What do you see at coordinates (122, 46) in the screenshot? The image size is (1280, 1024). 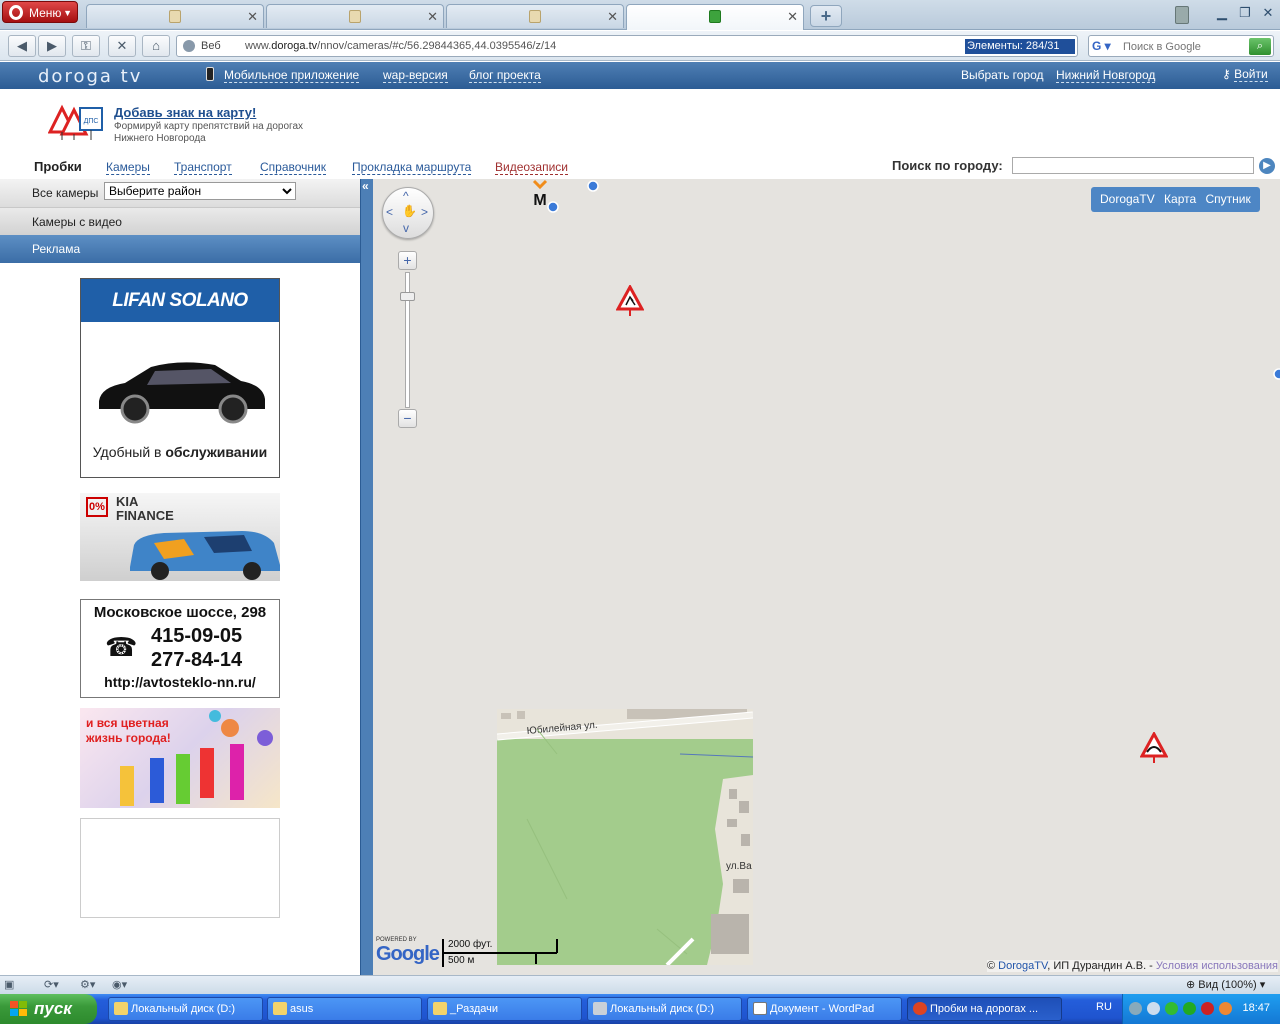 I see `stop-button: ✕` at bounding box center [122, 46].